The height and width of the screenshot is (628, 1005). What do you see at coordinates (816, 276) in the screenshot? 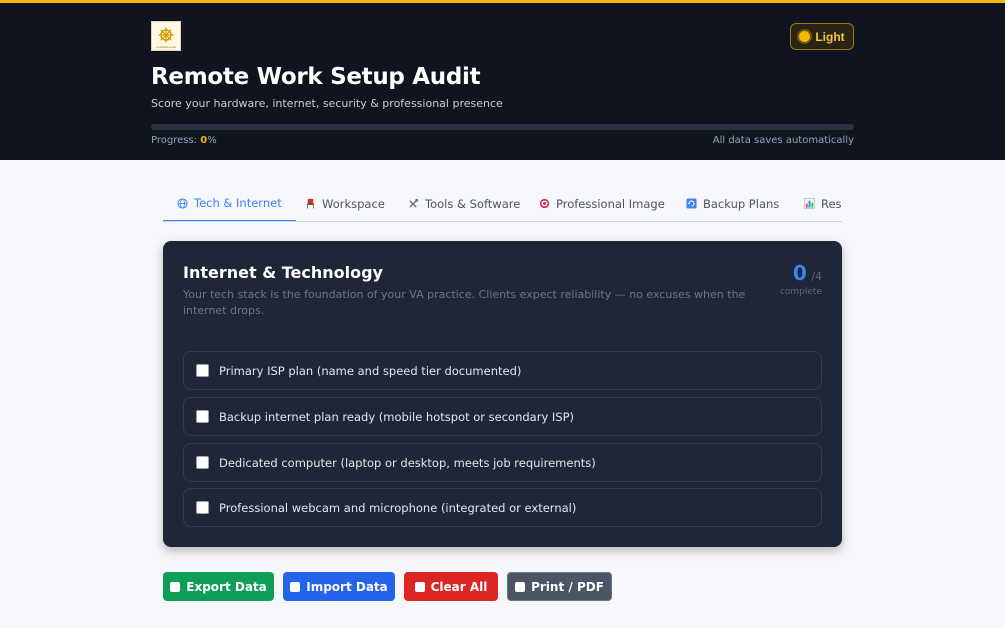
I see `completion-total: /4` at bounding box center [816, 276].